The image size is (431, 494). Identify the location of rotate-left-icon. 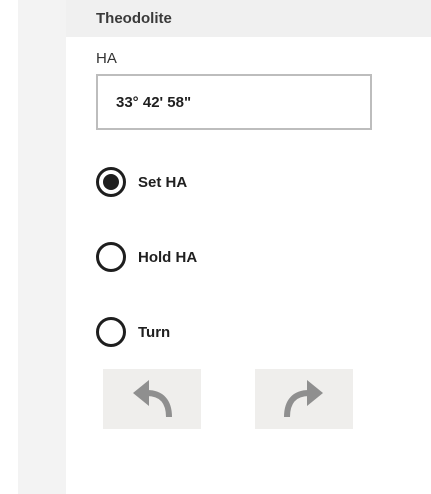
(152, 399).